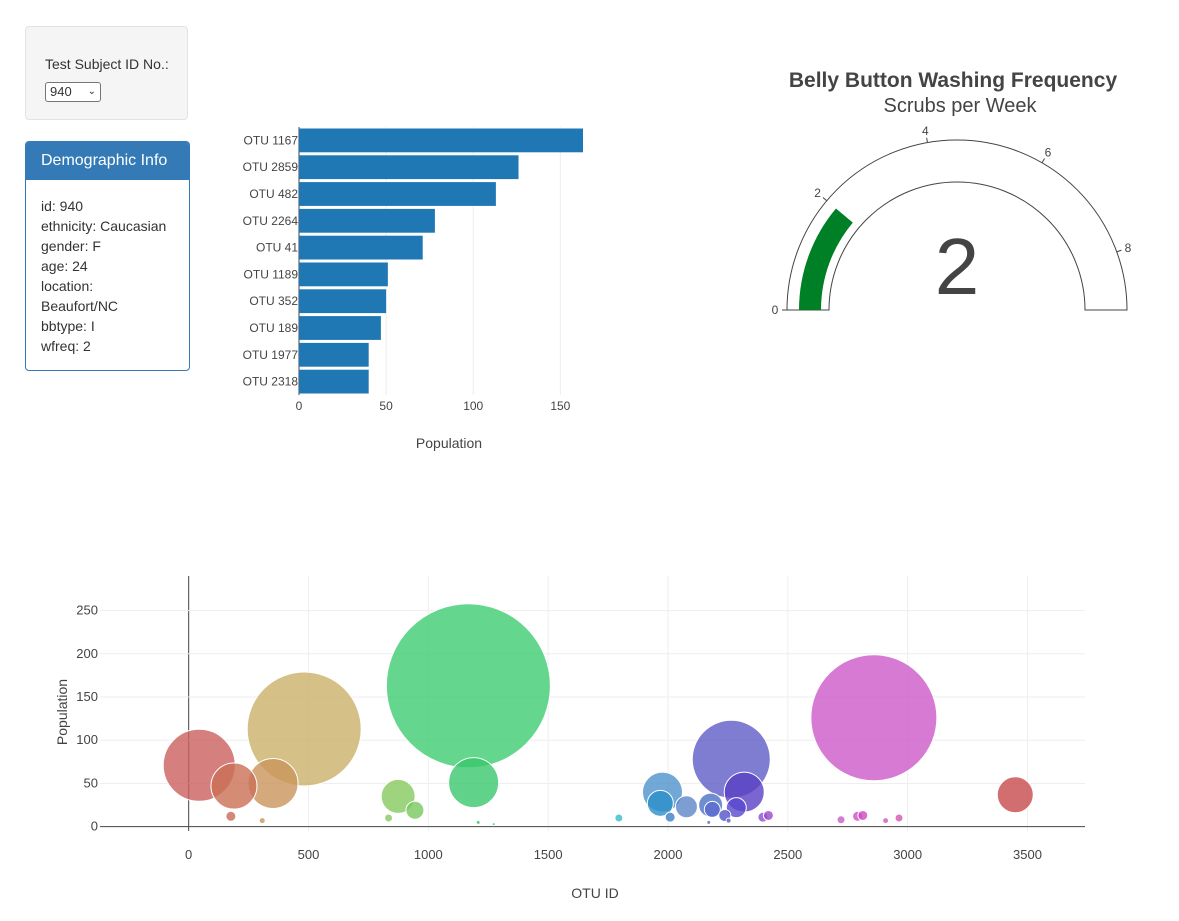 This screenshot has width=1179, height=921. I want to click on gauge-value-bar, so click(826, 259).